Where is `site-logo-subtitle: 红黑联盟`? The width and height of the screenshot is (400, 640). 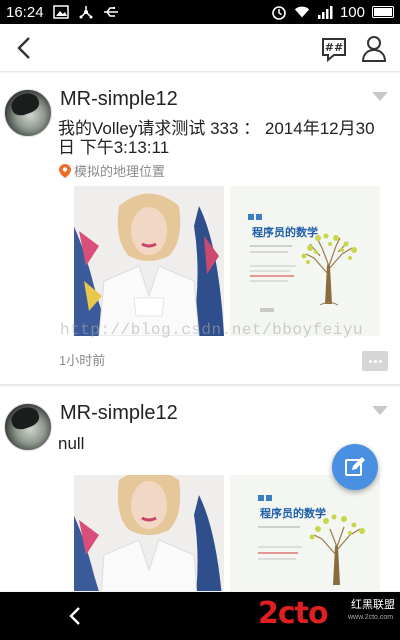 site-logo-subtitle: 红黑联盟 is located at coordinates (373, 605).